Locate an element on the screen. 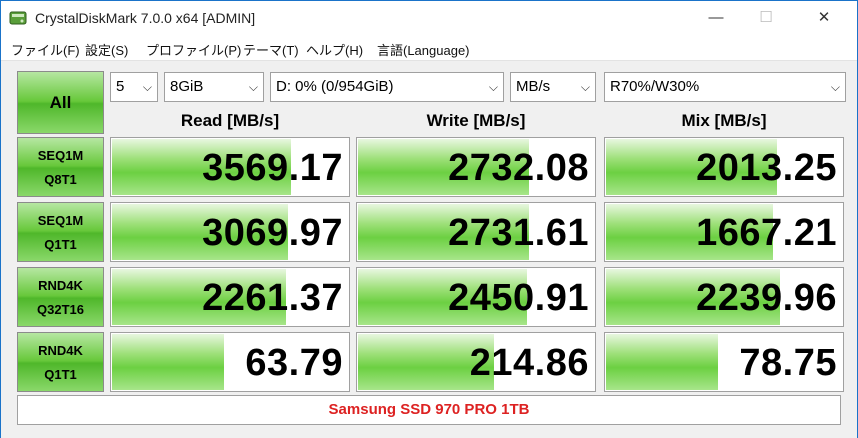  result-cell-write: 2732.08 is located at coordinates (476, 167).